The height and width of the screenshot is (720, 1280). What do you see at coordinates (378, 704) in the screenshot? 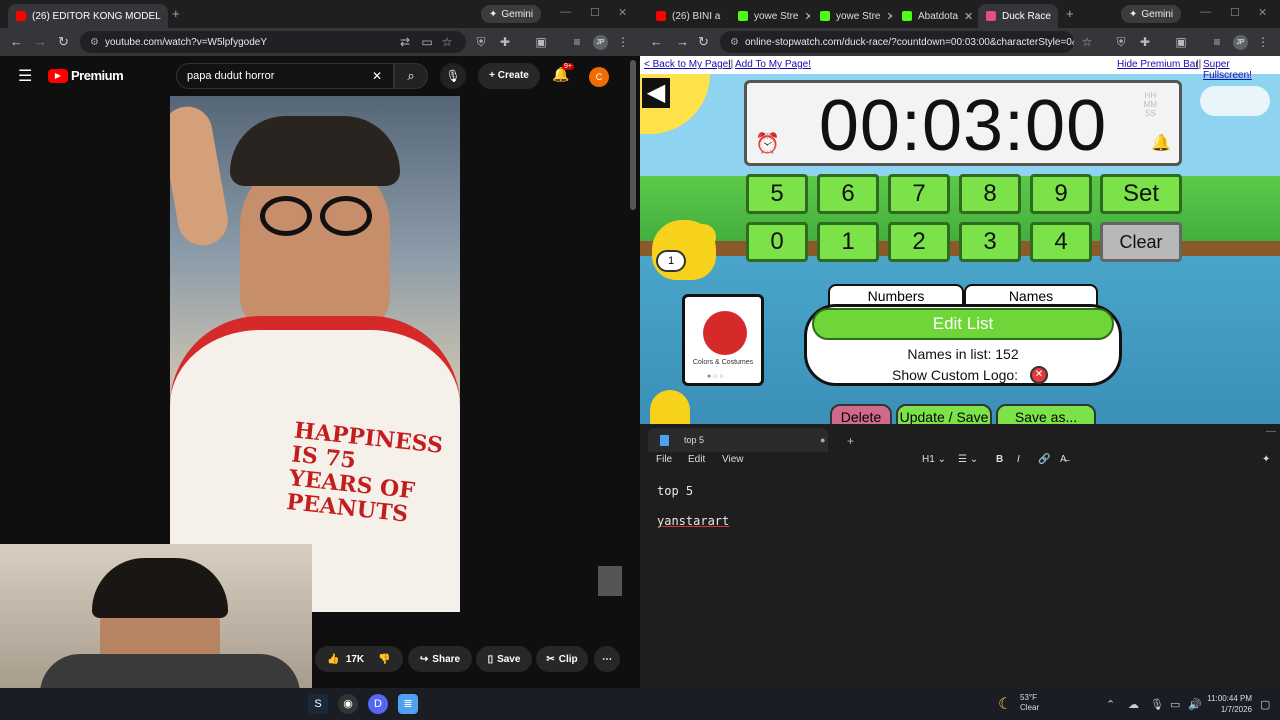
I see `discord-icon: D` at bounding box center [378, 704].